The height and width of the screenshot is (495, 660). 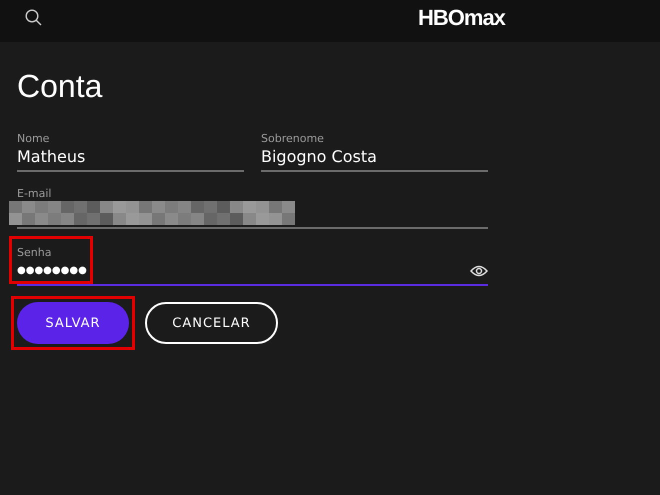 I want to click on field-value: Matheus, so click(x=51, y=157).